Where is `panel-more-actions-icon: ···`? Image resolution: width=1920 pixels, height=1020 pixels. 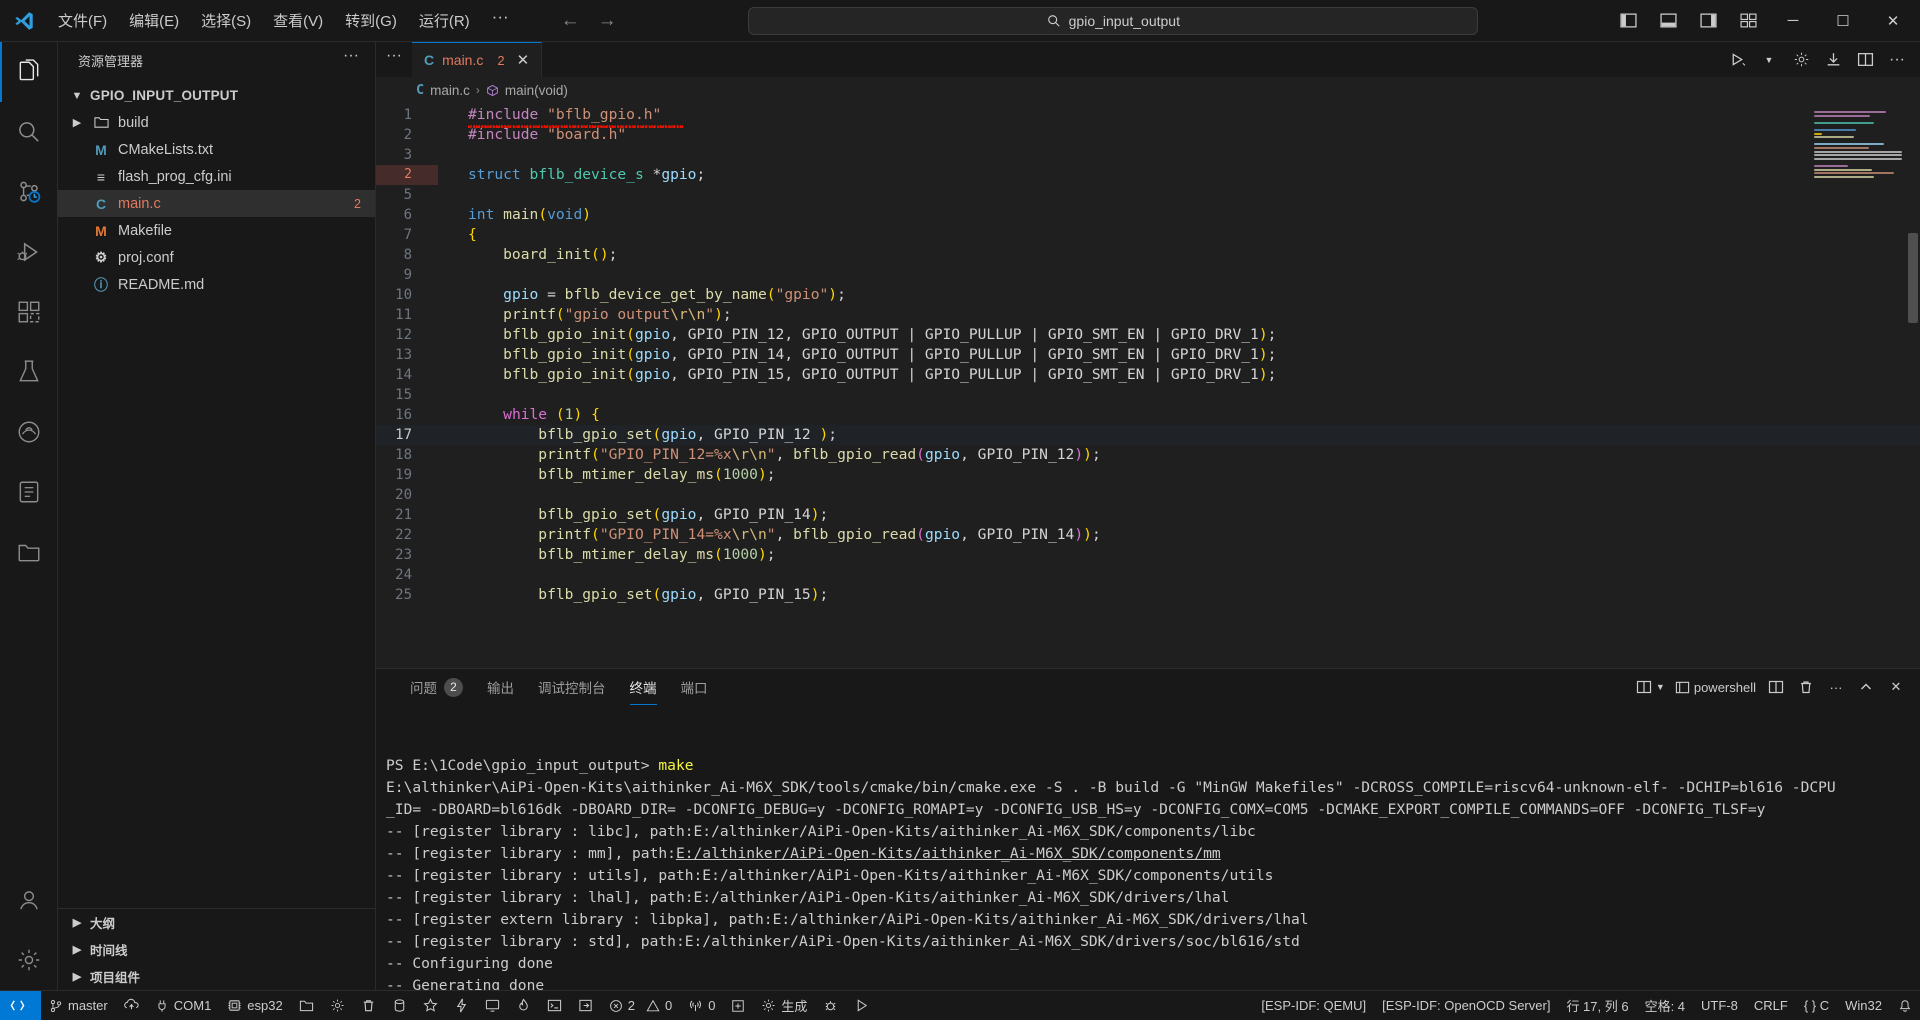 panel-more-actions-icon: ··· is located at coordinates (1836, 687).